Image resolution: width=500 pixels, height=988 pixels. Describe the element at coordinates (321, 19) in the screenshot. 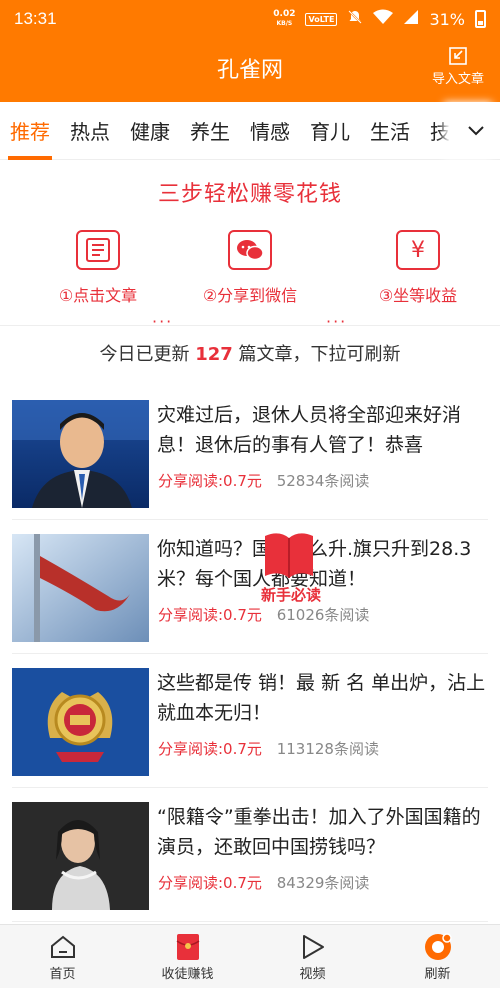

I see `volte-icon: VoLTE` at that location.